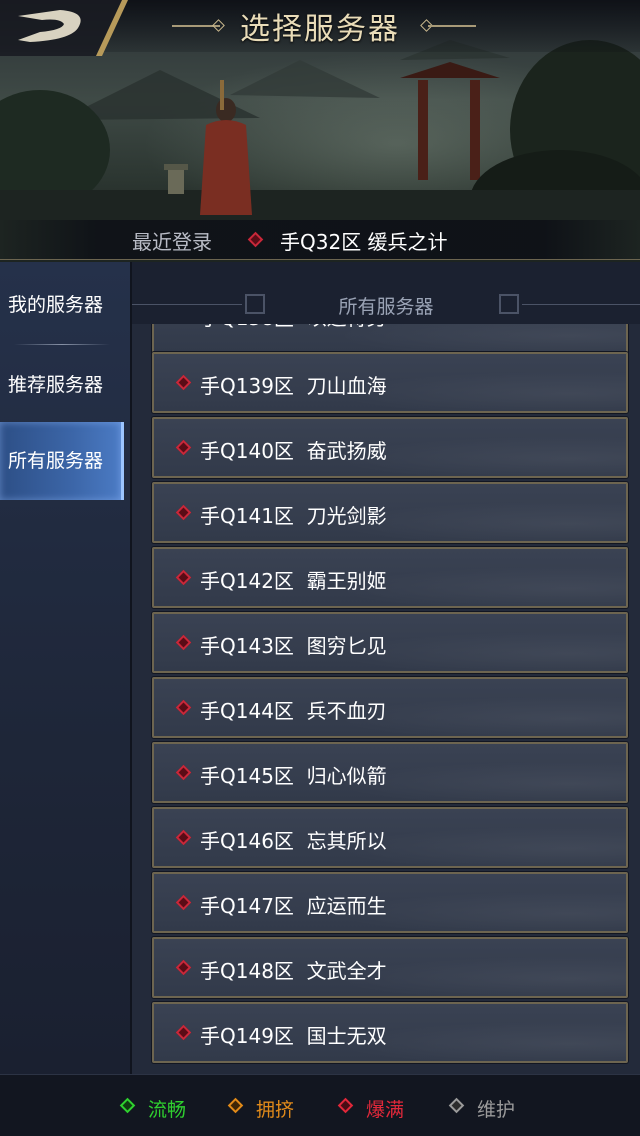 The image size is (640, 1136). I want to click on server-row: 手Q147区 应运而生, so click(390, 902).